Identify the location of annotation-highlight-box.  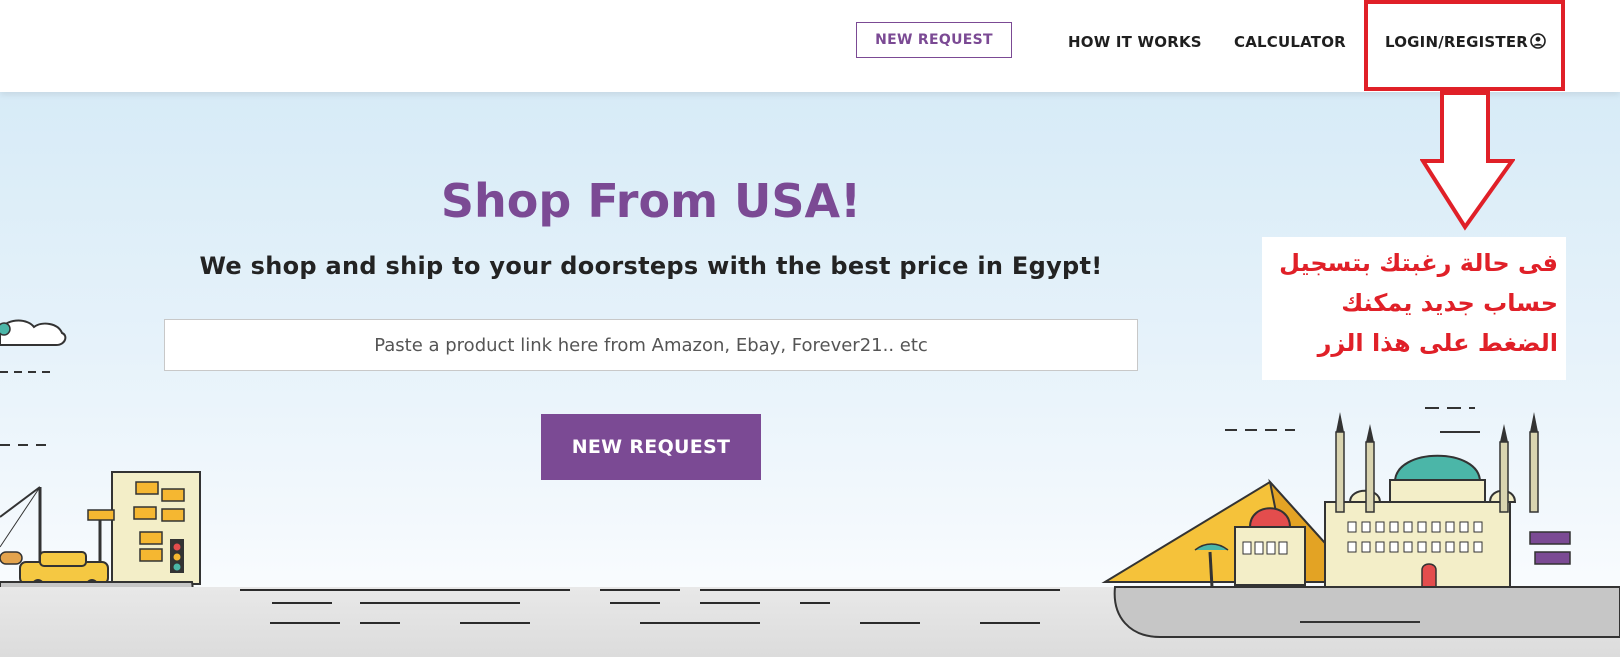
(1464, 45).